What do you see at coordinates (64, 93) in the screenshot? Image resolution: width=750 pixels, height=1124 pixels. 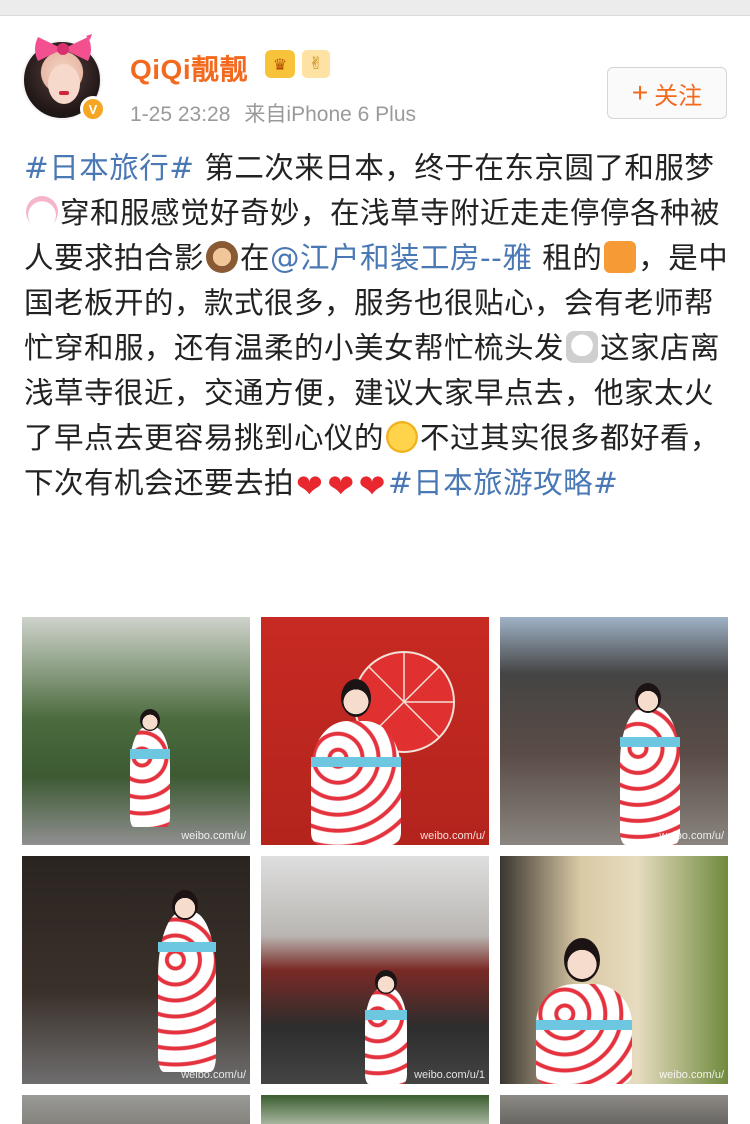 I see `avatar-lips` at bounding box center [64, 93].